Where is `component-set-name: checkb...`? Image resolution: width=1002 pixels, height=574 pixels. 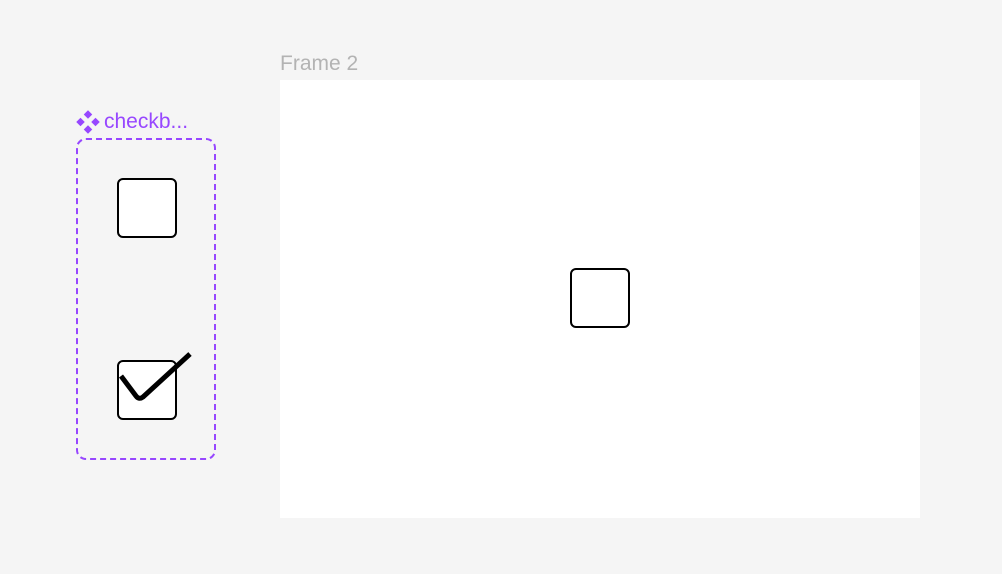
component-set-name: checkb... is located at coordinates (146, 121).